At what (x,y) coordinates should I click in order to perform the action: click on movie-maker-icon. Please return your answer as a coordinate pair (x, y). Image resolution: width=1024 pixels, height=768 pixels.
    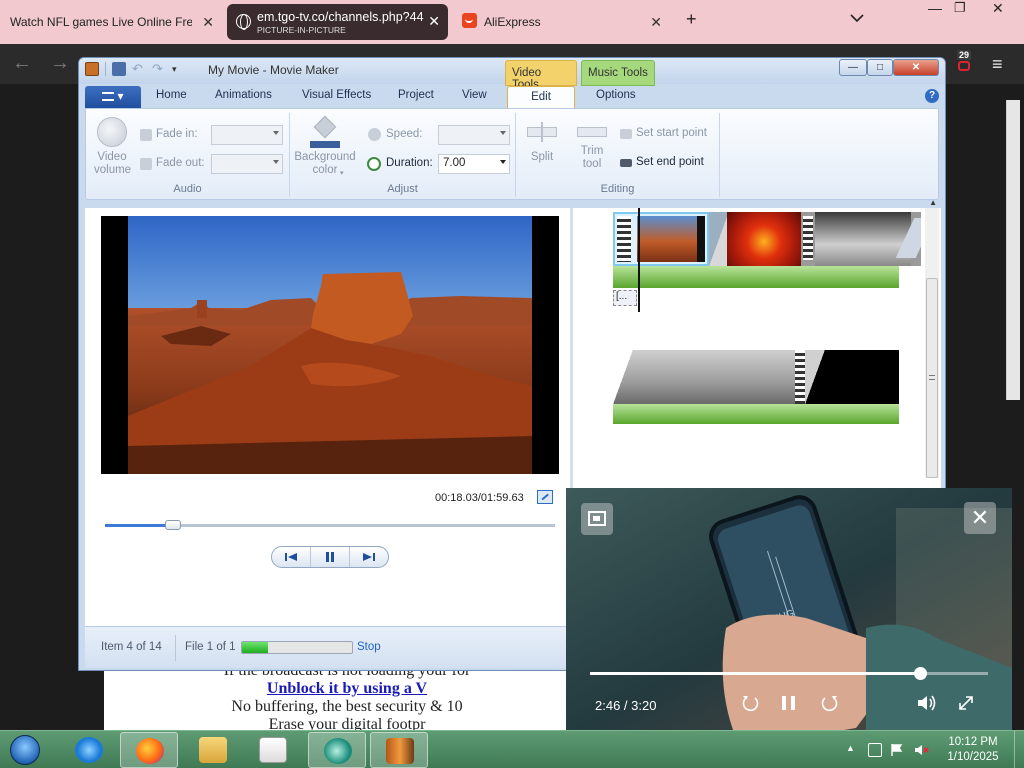
    Looking at the image, I should click on (400, 751).